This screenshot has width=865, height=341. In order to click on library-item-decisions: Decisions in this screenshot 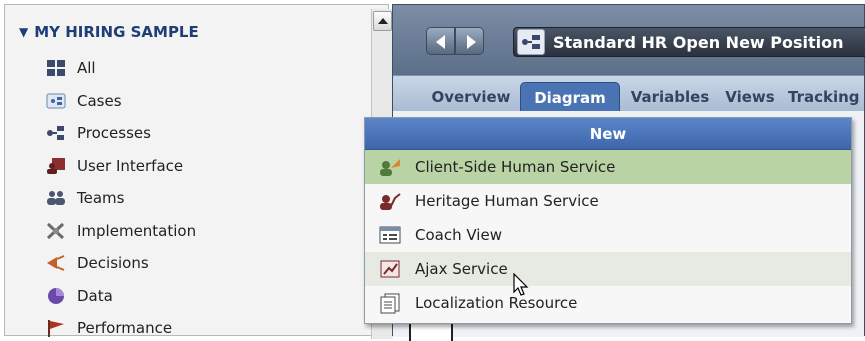, I will do `click(120, 263)`.